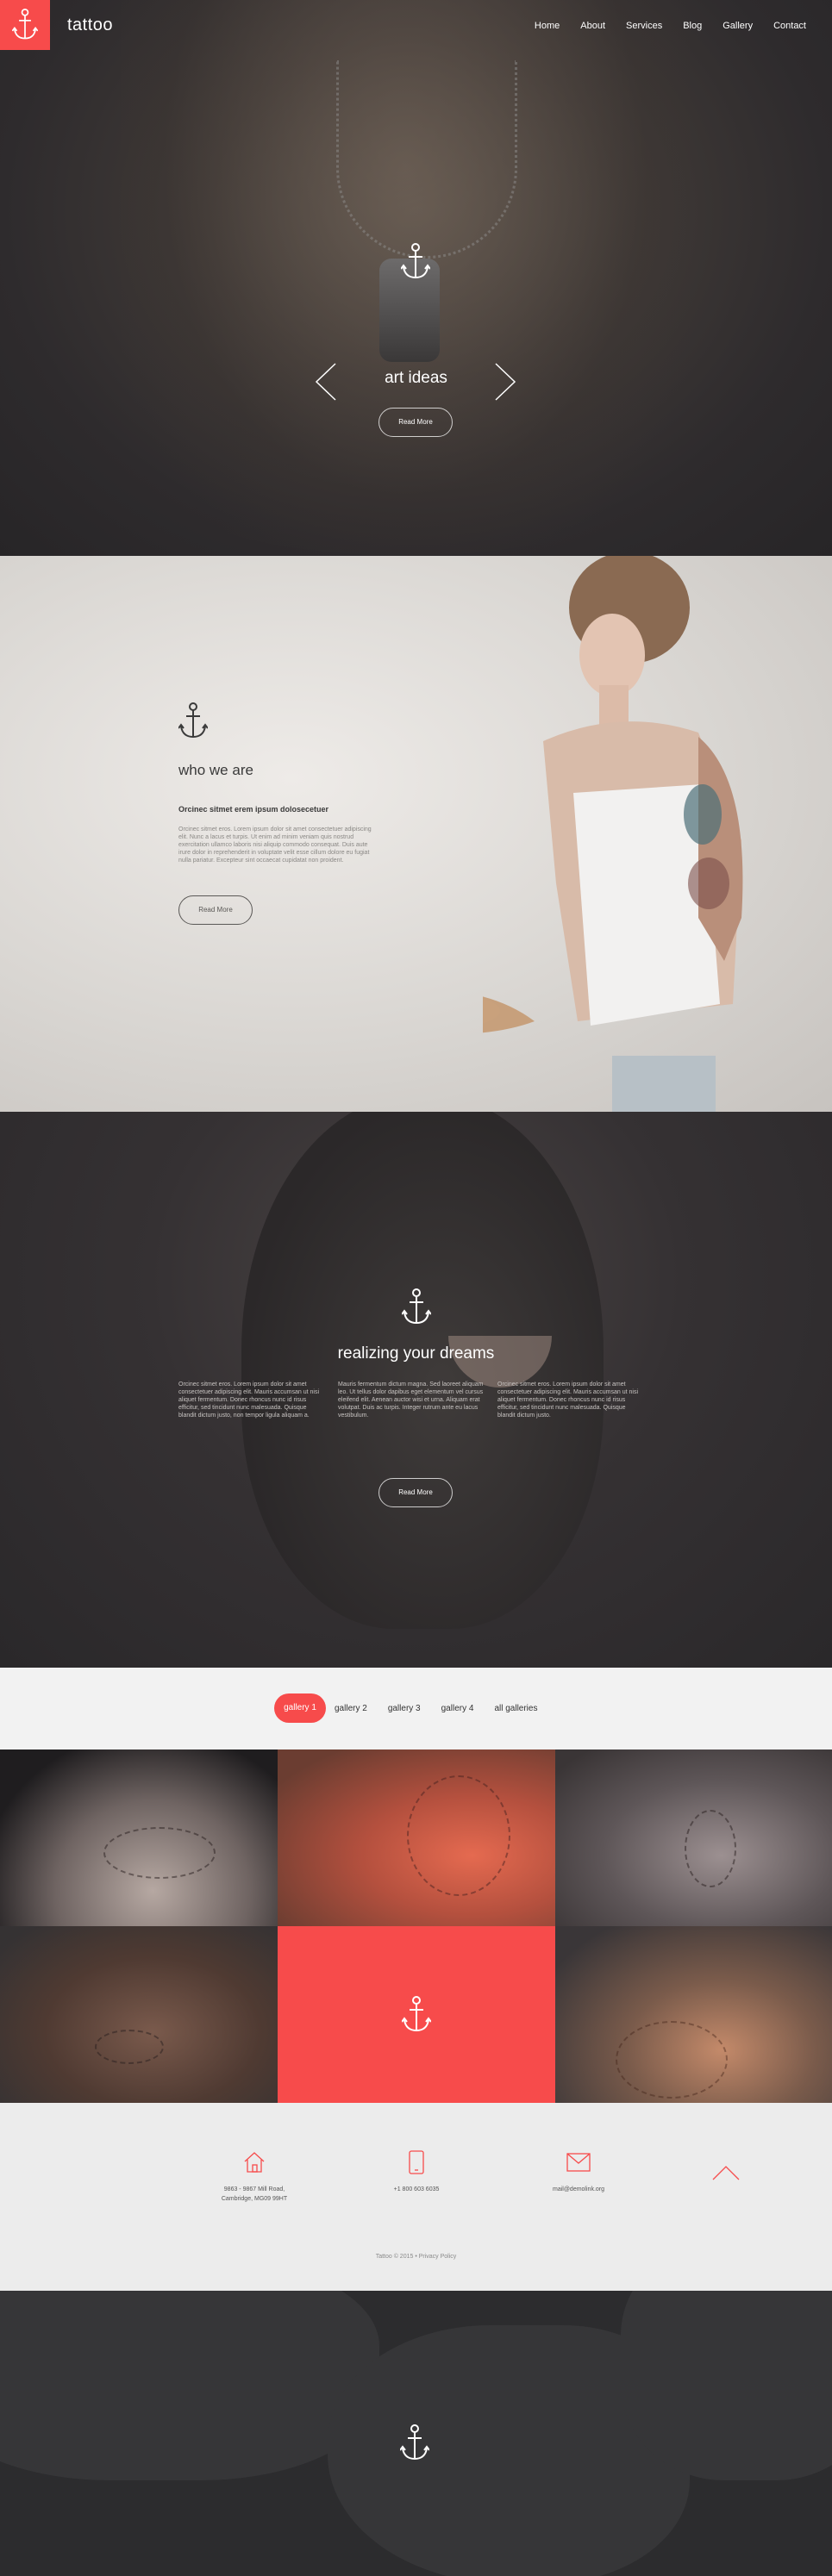  Describe the element at coordinates (578, 2189) in the screenshot. I see `email-address: mail@demolink.org` at that location.